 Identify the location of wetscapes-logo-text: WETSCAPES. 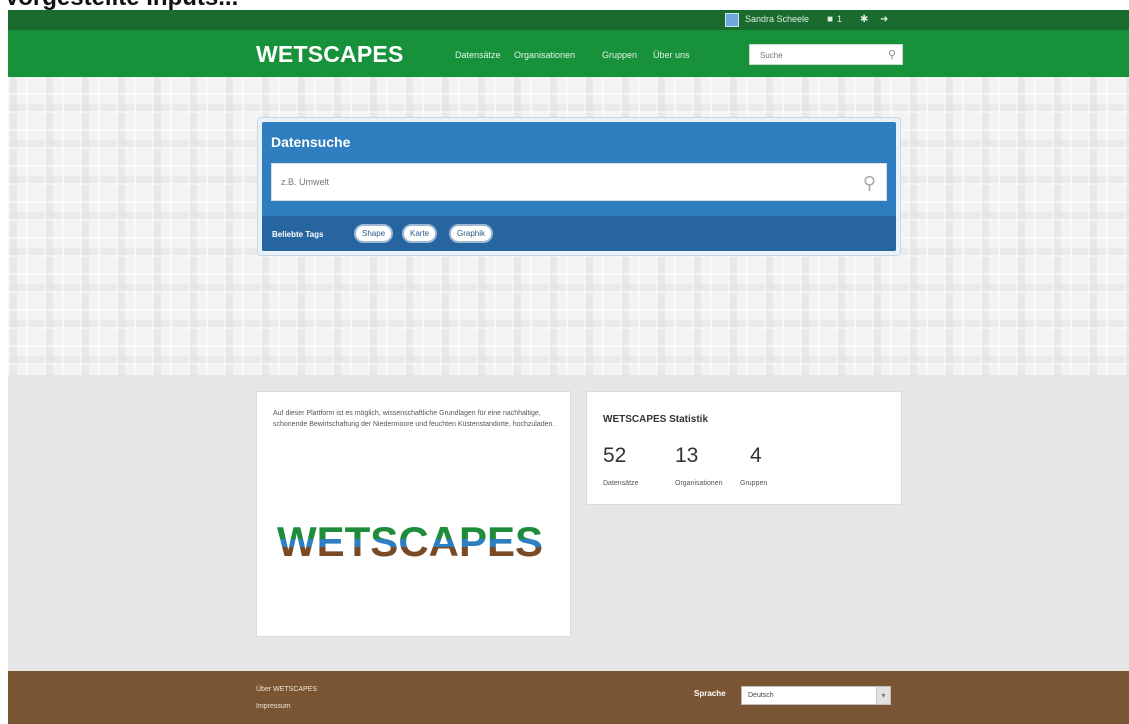
(410, 541).